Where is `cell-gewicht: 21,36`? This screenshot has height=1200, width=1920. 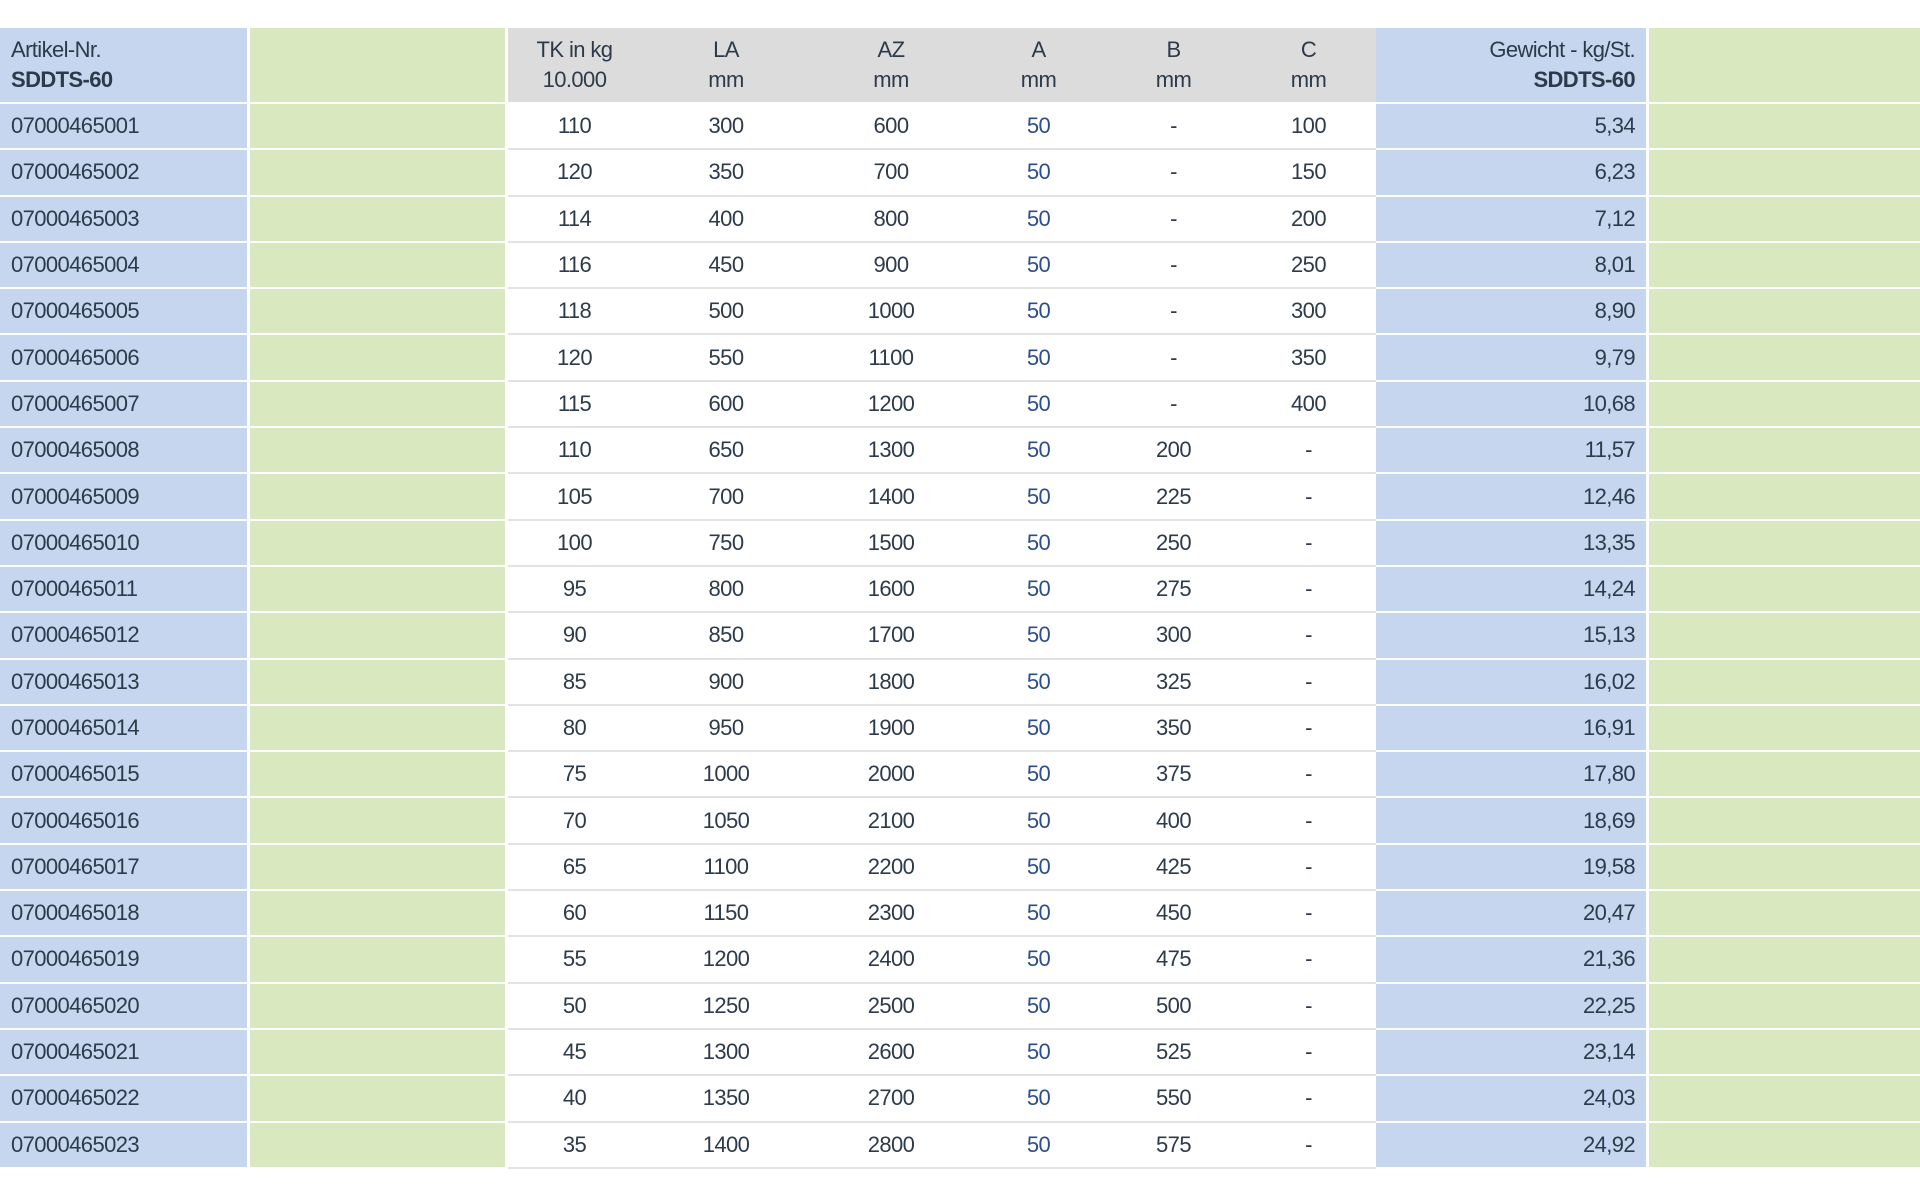 cell-gewicht: 21,36 is located at coordinates (1511, 959).